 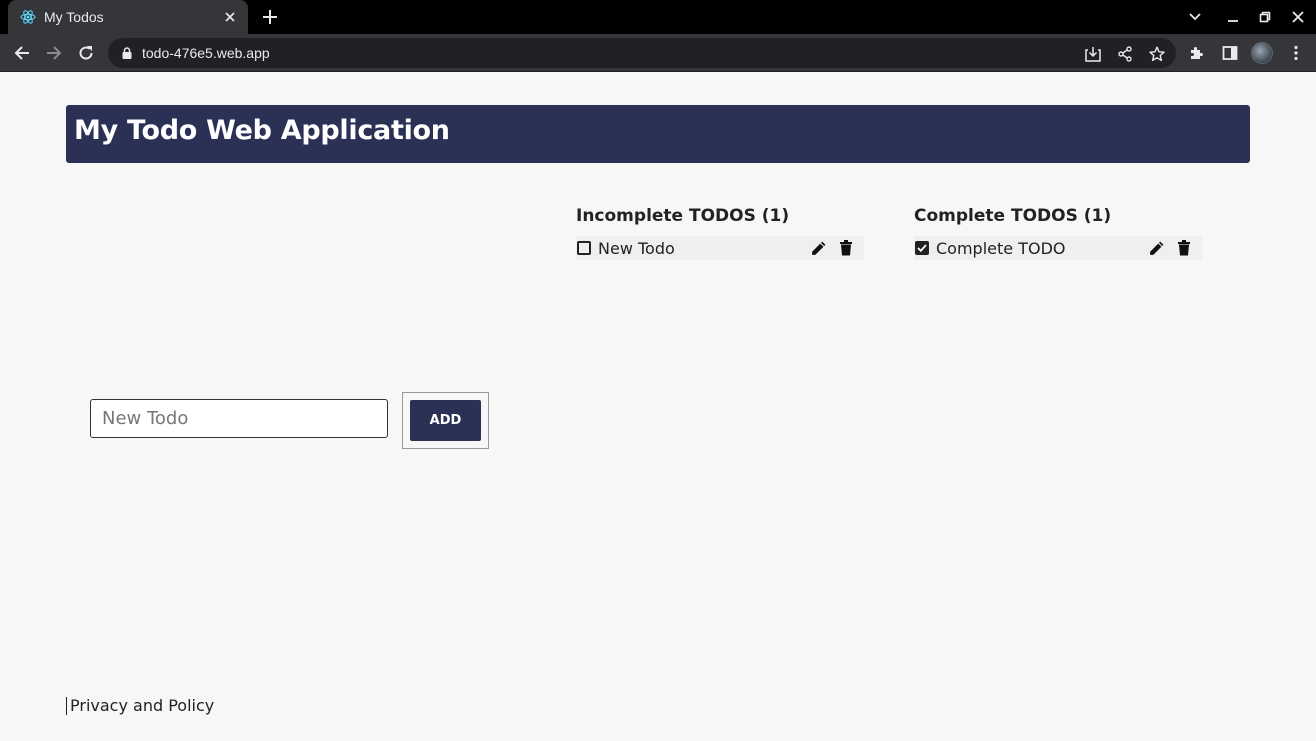 What do you see at coordinates (74, 17) in the screenshot?
I see `tab-title: My Todos` at bounding box center [74, 17].